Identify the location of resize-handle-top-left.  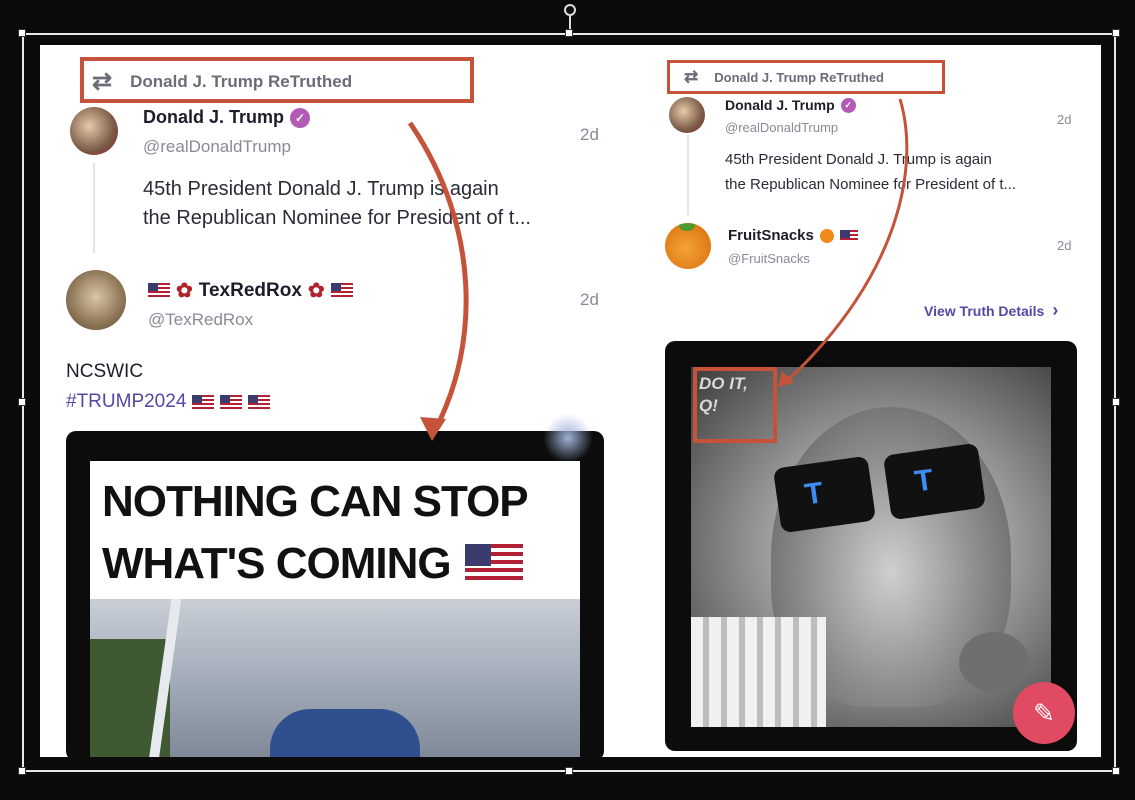
(22, 33).